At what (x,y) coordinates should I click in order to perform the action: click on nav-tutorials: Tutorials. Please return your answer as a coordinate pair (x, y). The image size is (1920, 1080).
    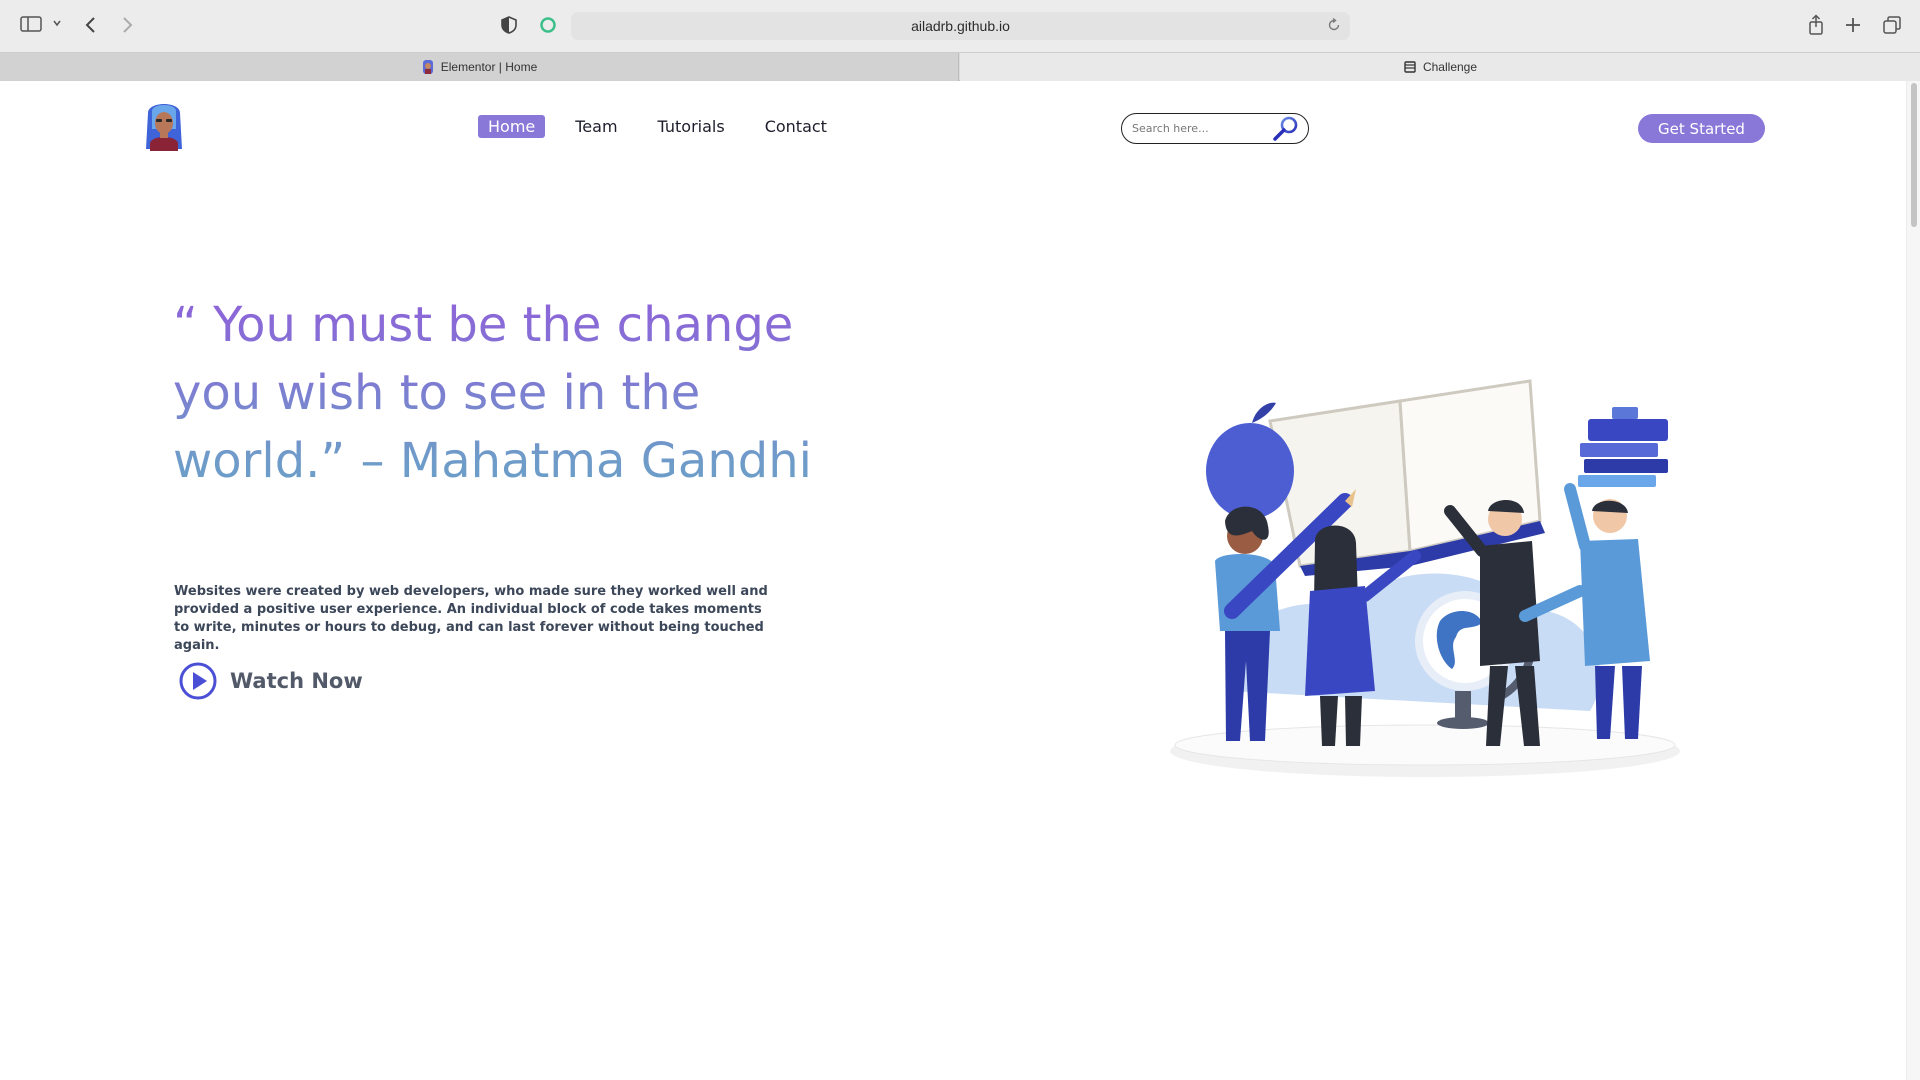
    Looking at the image, I should click on (691, 126).